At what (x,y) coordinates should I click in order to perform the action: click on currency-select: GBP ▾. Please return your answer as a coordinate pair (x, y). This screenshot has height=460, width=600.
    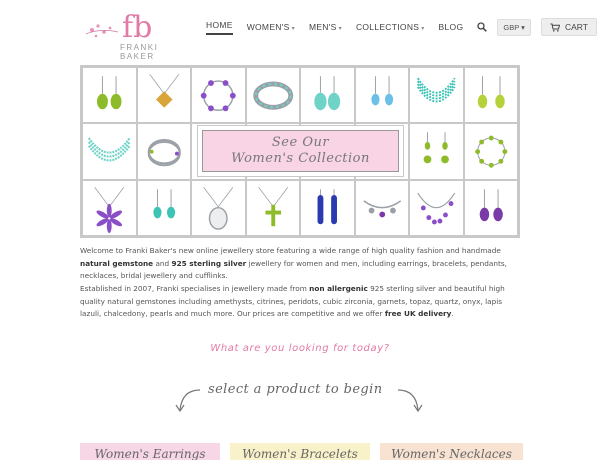
    Looking at the image, I should click on (514, 27).